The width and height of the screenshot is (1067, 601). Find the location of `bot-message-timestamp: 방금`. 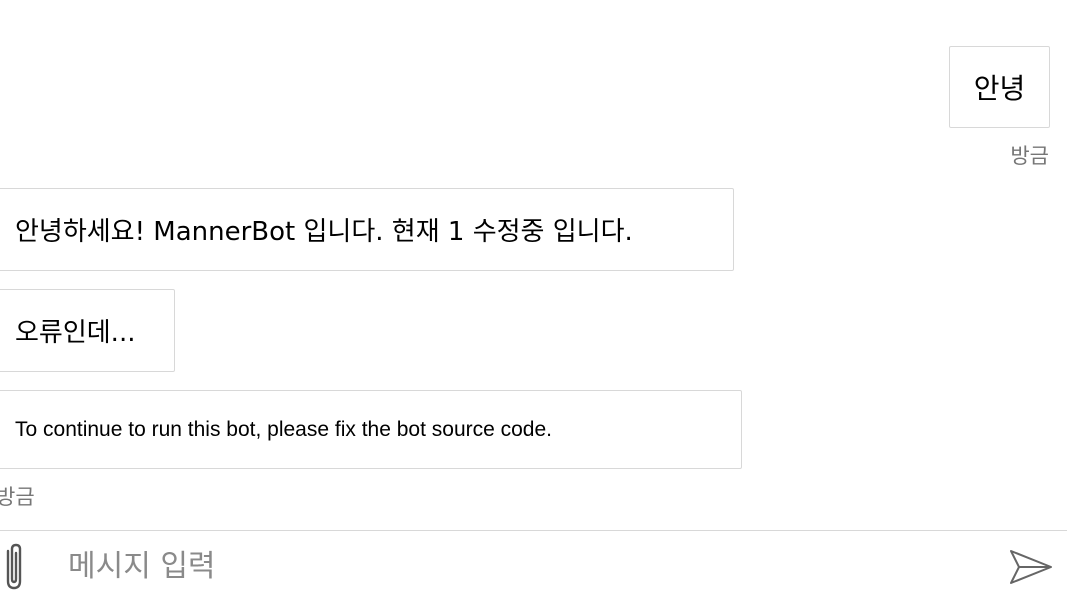

bot-message-timestamp: 방금 is located at coordinates (17, 497).